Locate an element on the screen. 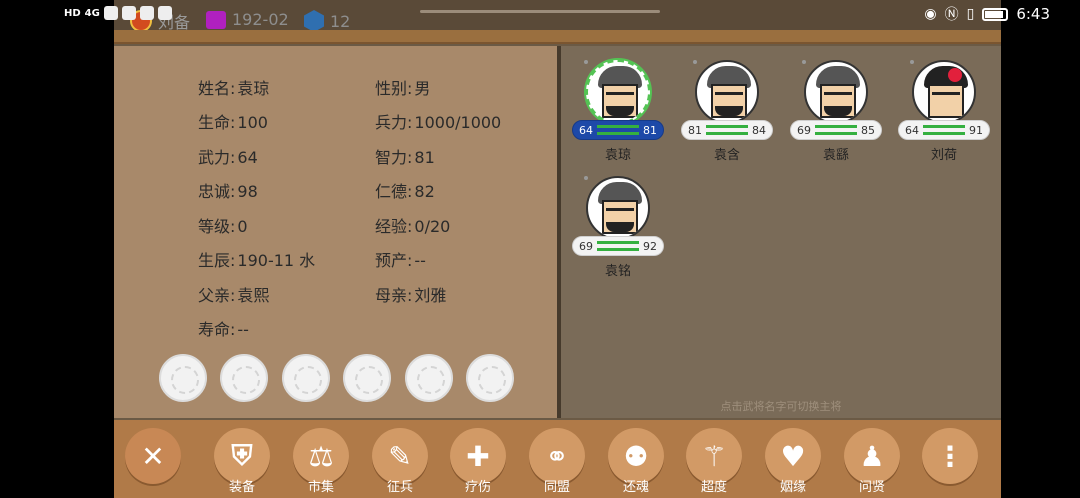  sage-button: ♟ 问贤 is located at coordinates (872, 463).